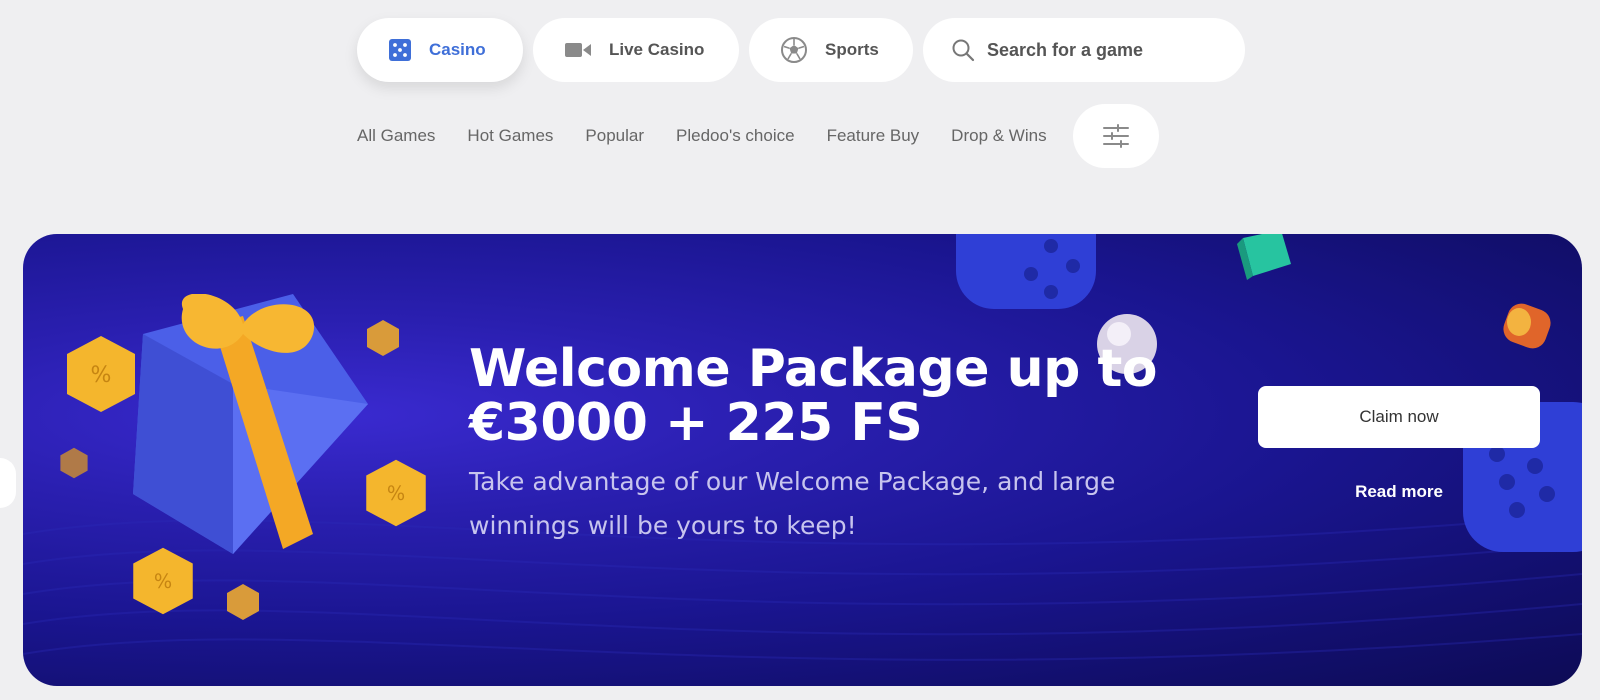  I want to click on soccer-ball-icon, so click(794, 50).